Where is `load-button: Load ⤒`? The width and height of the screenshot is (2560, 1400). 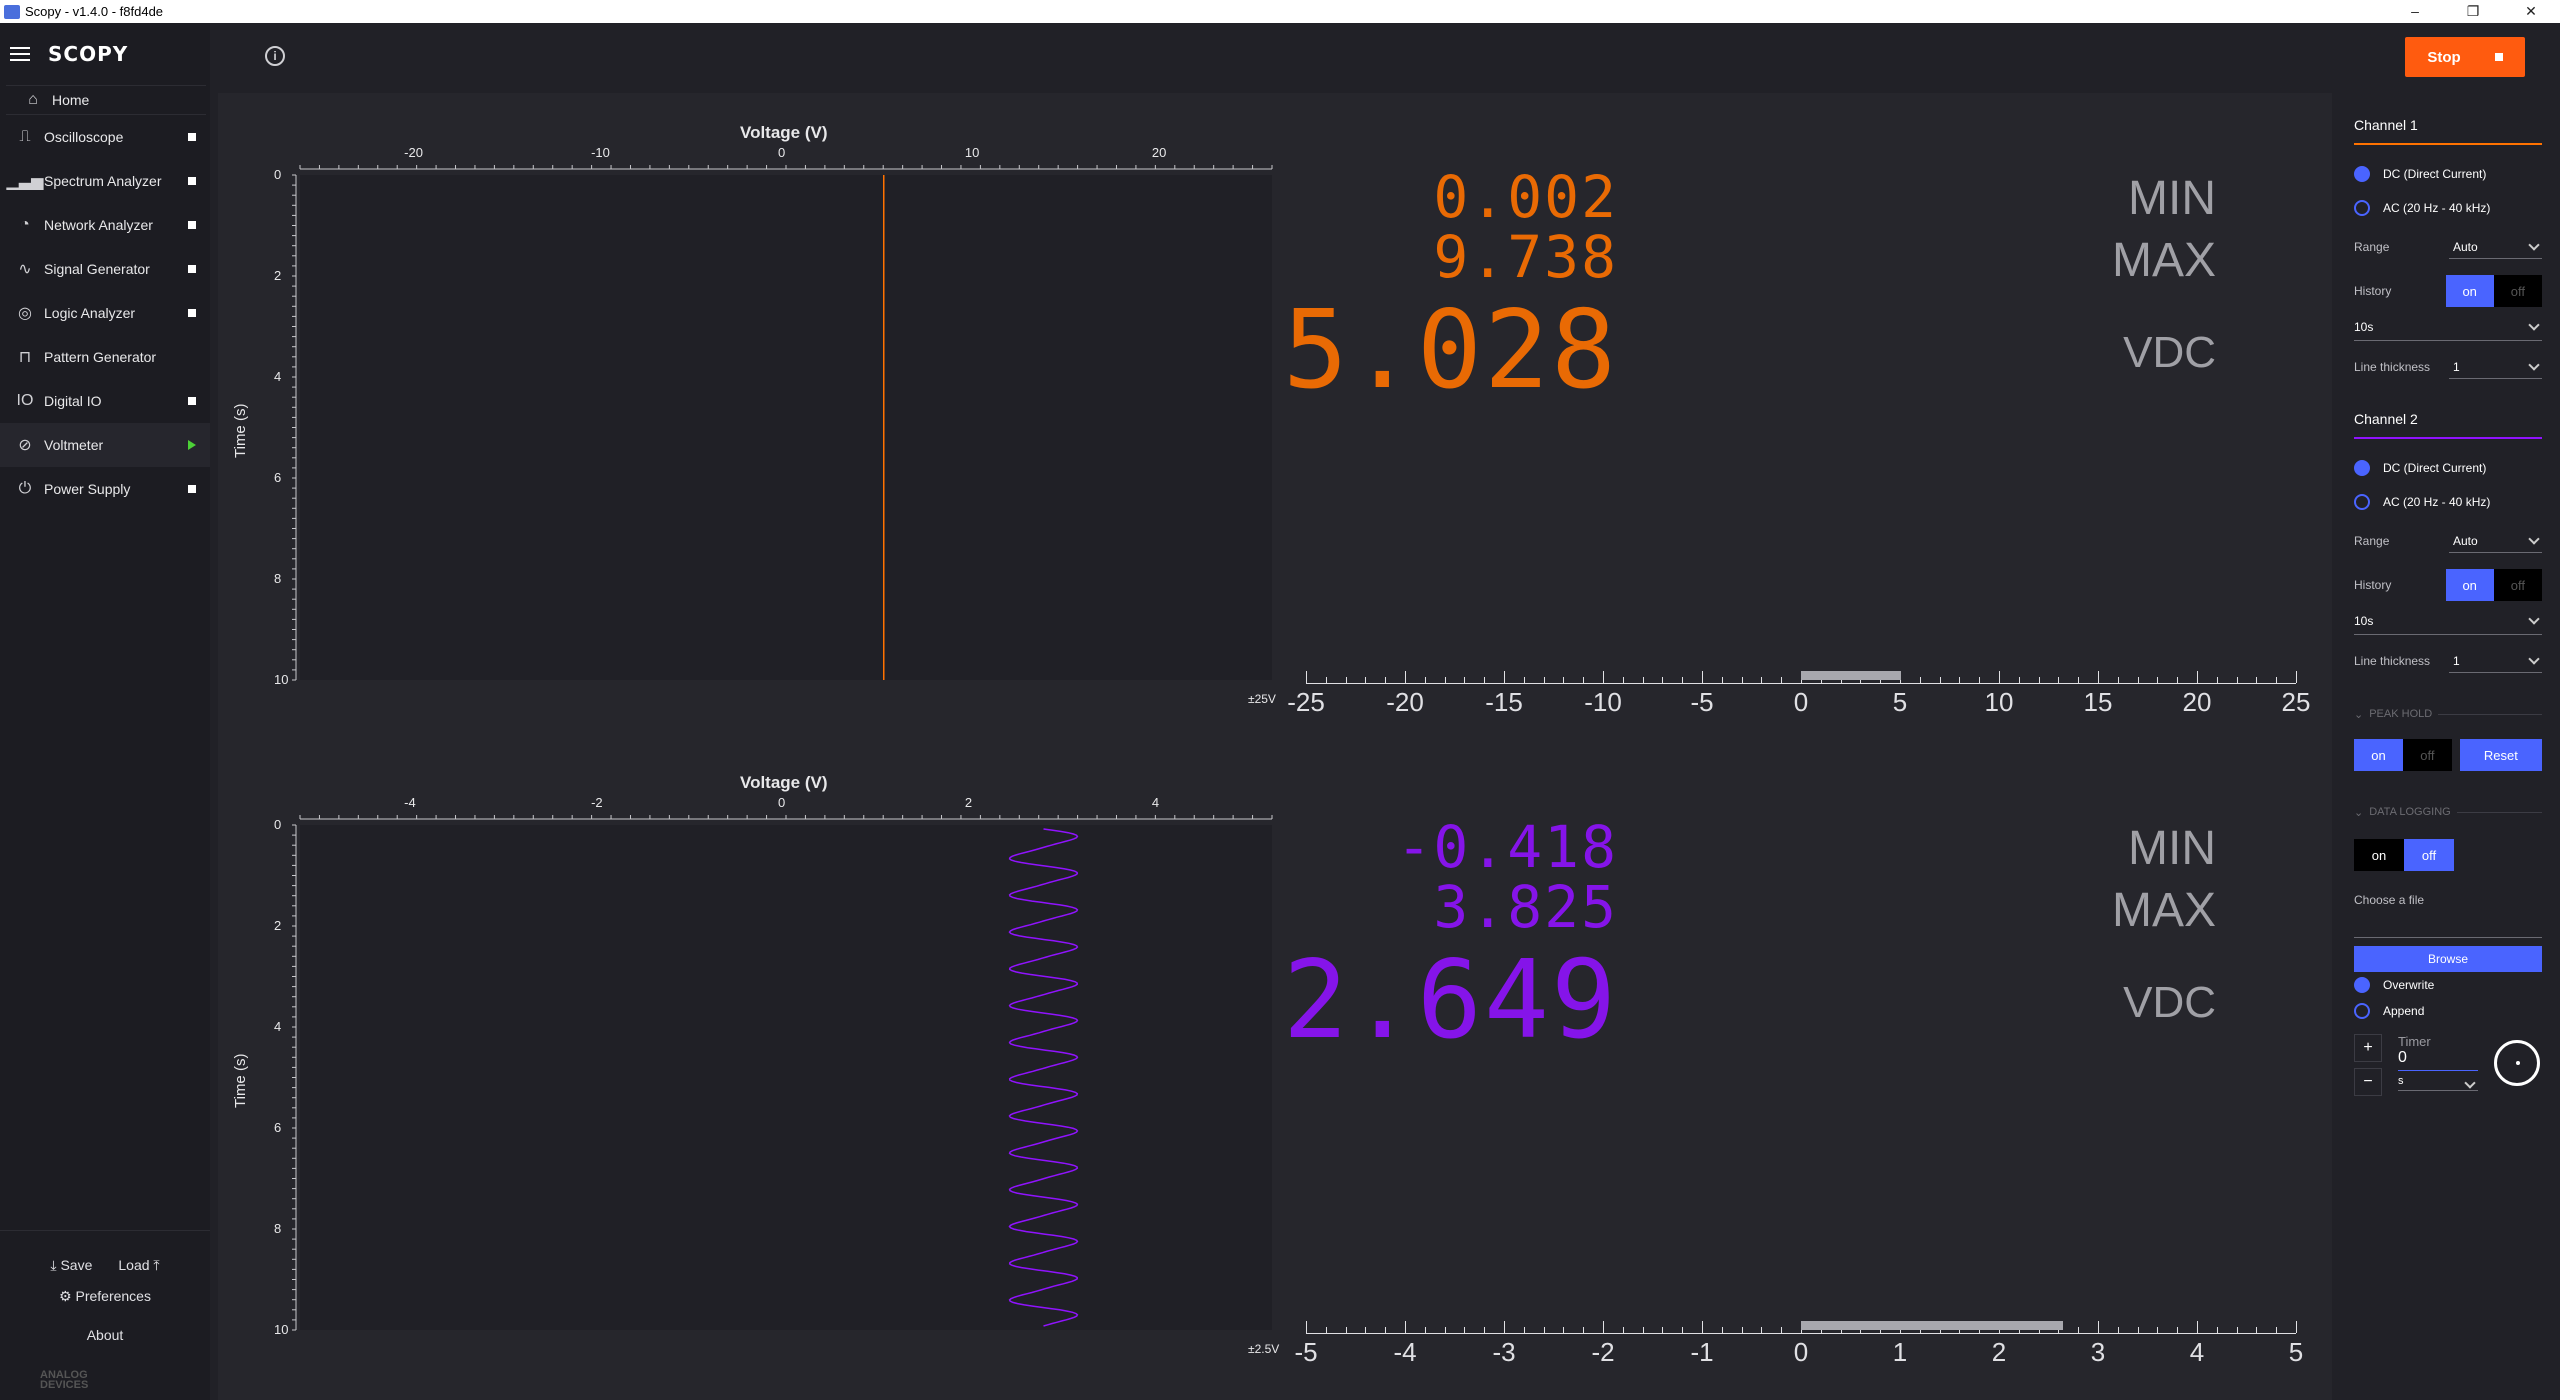 load-button: Load ⤒ is located at coordinates (138, 1265).